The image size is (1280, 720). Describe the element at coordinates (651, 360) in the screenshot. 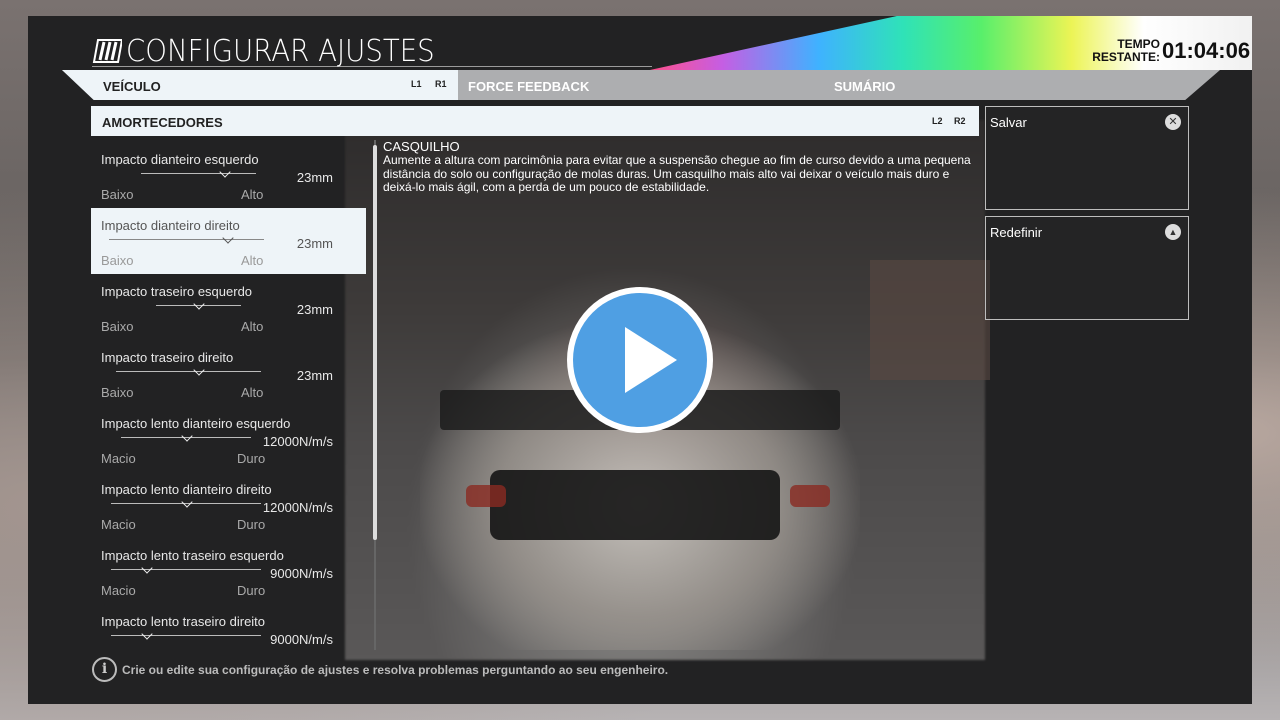

I see `play-icon` at that location.